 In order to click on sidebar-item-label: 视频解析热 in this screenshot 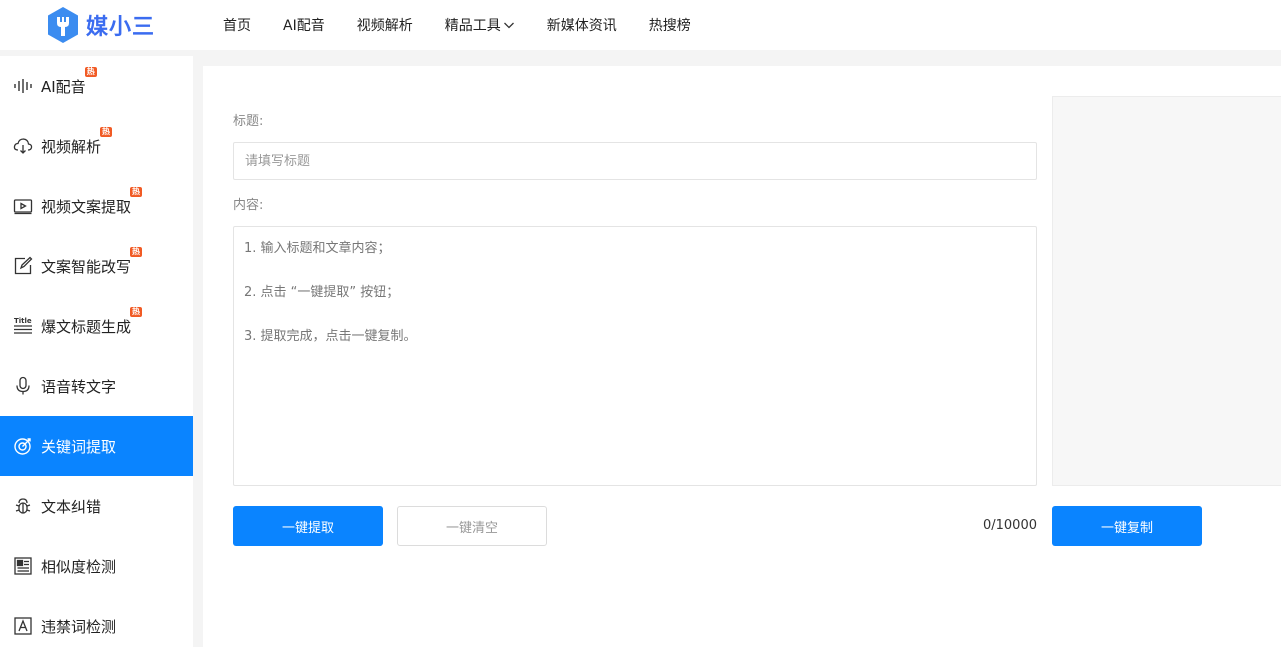, I will do `click(77, 141)`.